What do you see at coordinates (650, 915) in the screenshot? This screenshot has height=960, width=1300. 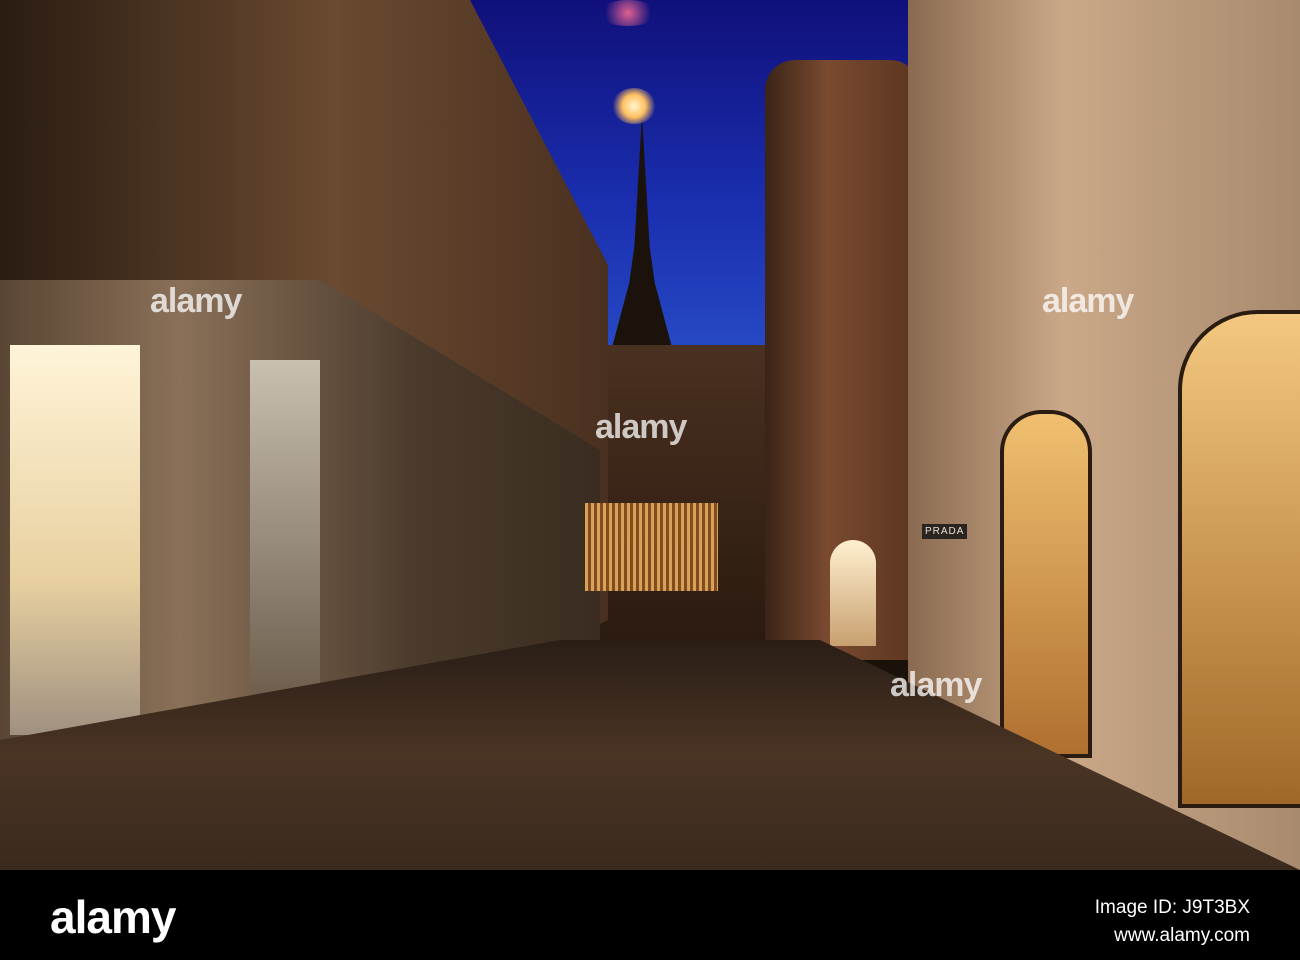 I see `footer-bar: alamy Image ID: J9T3BX www.alamy.com` at bounding box center [650, 915].